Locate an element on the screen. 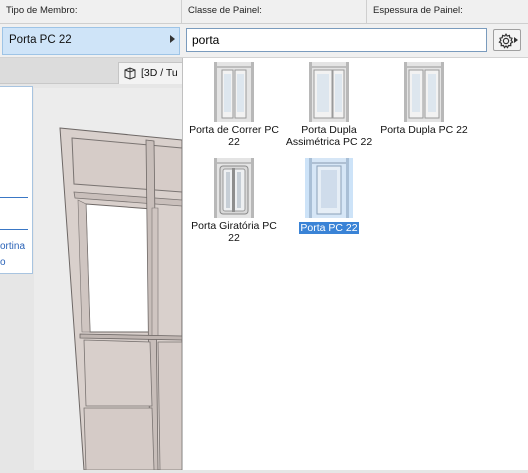 The width and height of the screenshot is (528, 473). result-item-porta-de-correr: Porta de Correr PC 22 is located at coordinates (234, 107).